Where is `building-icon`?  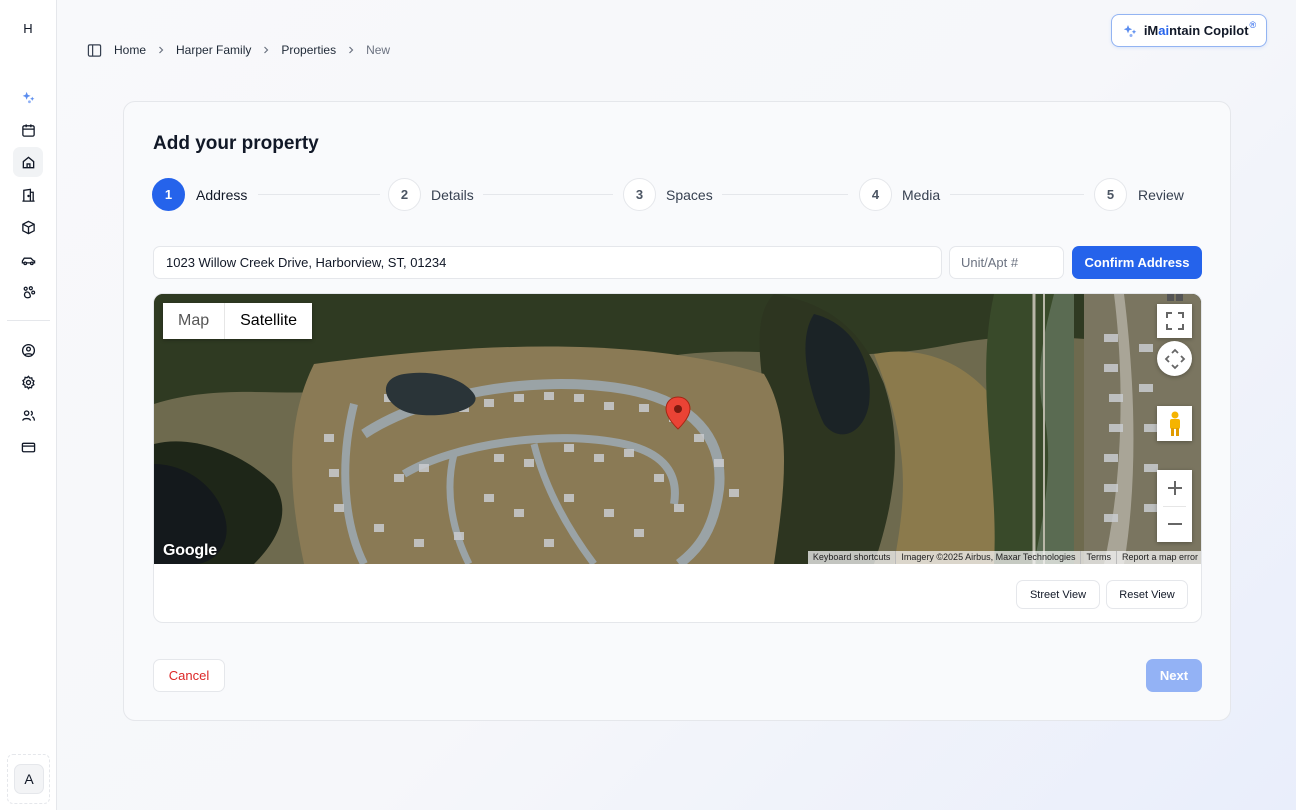
building-icon is located at coordinates (28, 195).